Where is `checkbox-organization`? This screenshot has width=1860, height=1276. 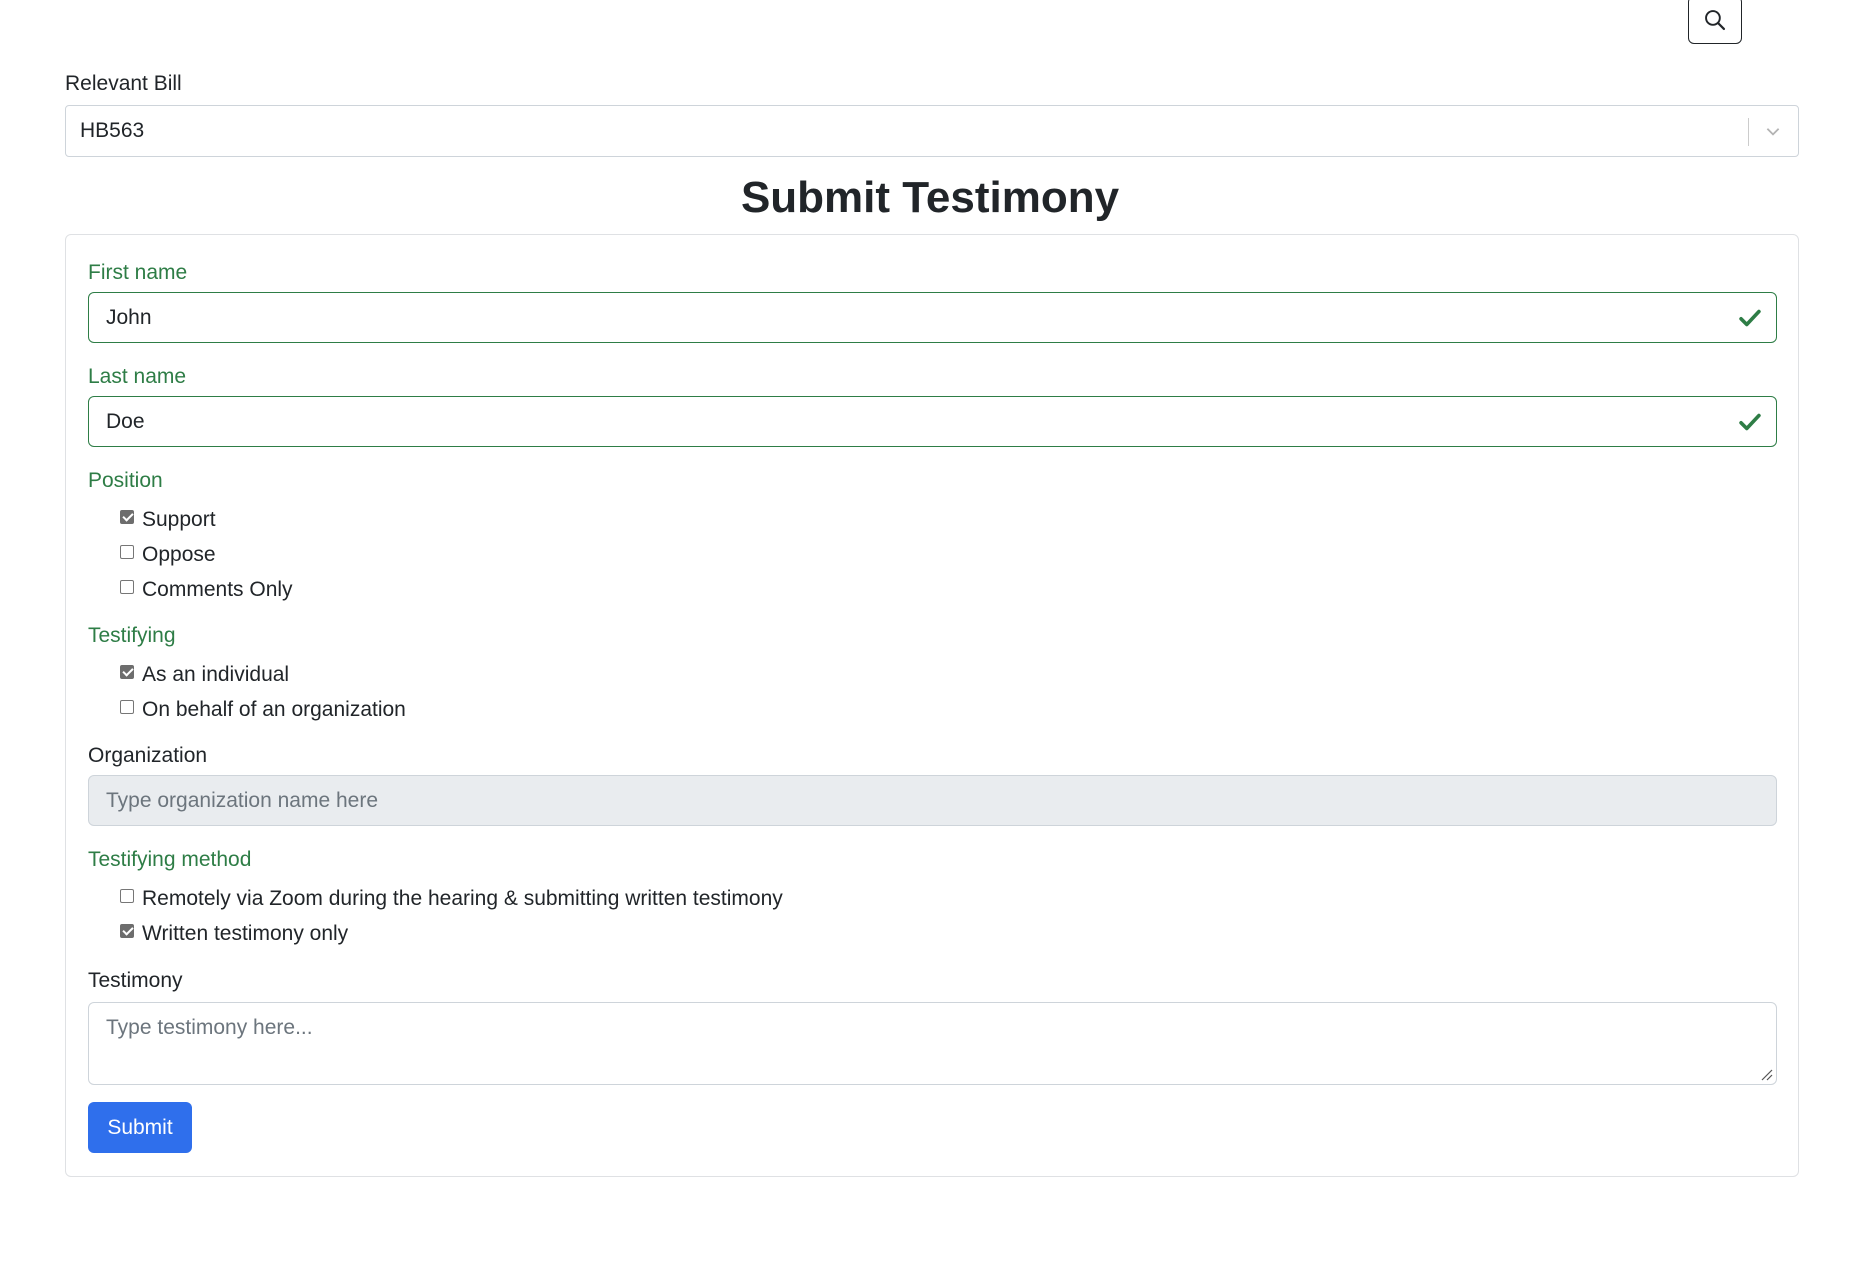
checkbox-organization is located at coordinates (127, 706).